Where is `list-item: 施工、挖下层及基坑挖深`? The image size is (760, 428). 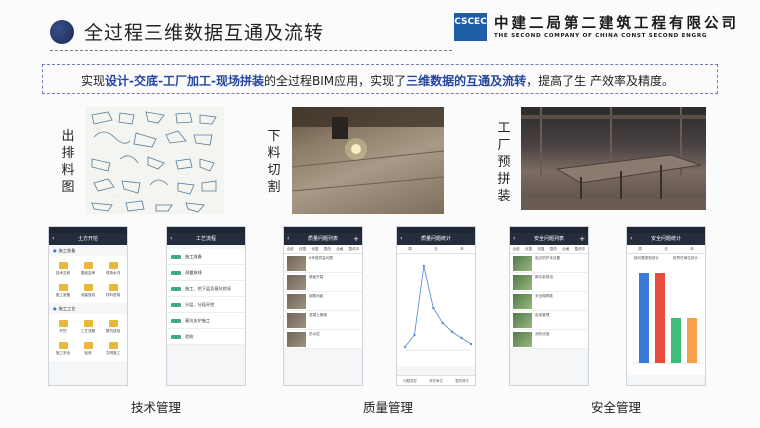 list-item: 施工、挖下层及基坑挖深 is located at coordinates (206, 289).